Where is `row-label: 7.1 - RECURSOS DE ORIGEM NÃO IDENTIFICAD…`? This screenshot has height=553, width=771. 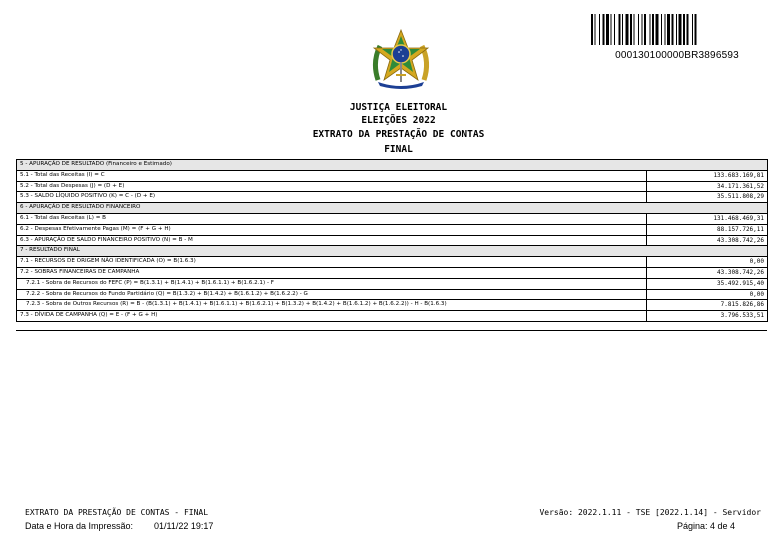 row-label: 7.1 - RECURSOS DE ORIGEM NÃO IDENTIFICAD… is located at coordinates (331, 262).